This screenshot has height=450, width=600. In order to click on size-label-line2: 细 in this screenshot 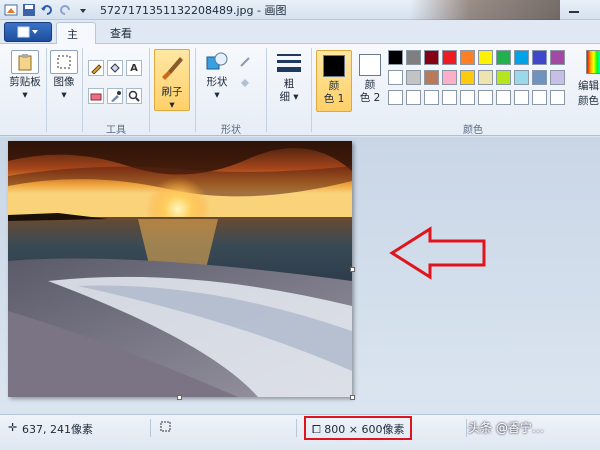, I will do `click(284, 97)`.